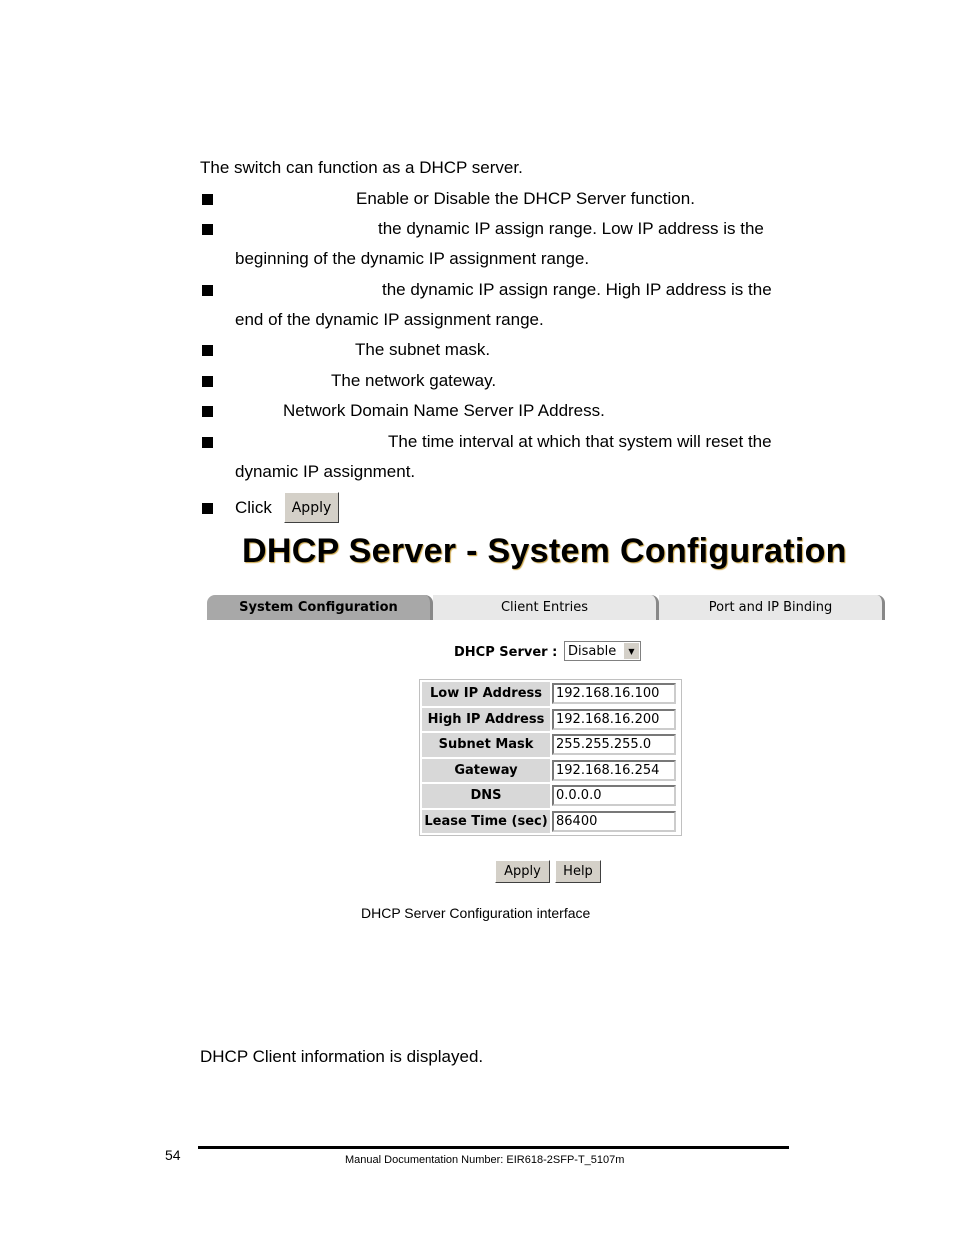 This screenshot has height=1235, width=954. What do you see at coordinates (772, 607) in the screenshot?
I see `tab-port-ip-binding: Port and IP Binding` at bounding box center [772, 607].